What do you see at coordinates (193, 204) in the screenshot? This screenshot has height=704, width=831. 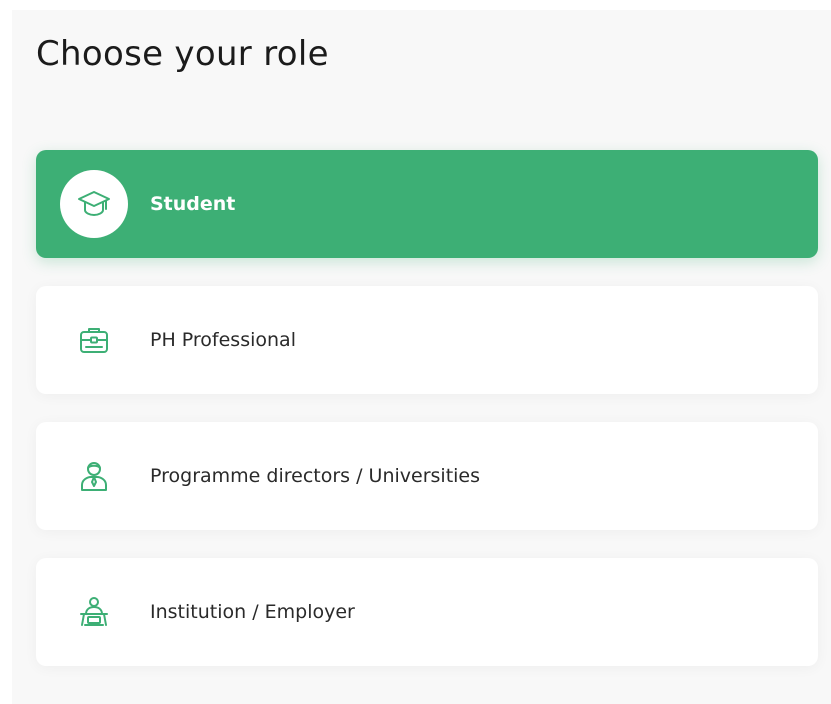 I see `role-label-student: Student` at bounding box center [193, 204].